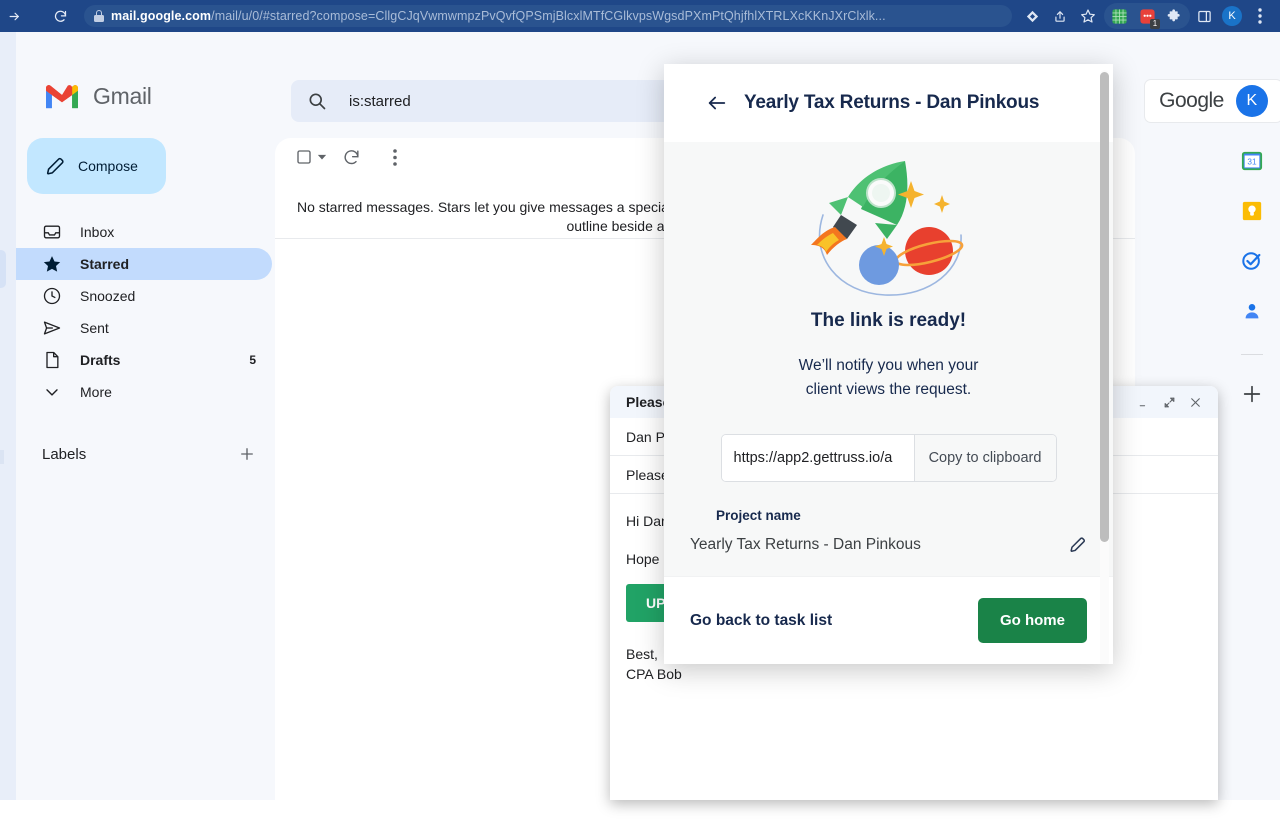 The image size is (1280, 832). What do you see at coordinates (1104, 307) in the screenshot?
I see `modal-scrollbar-thumb` at bounding box center [1104, 307].